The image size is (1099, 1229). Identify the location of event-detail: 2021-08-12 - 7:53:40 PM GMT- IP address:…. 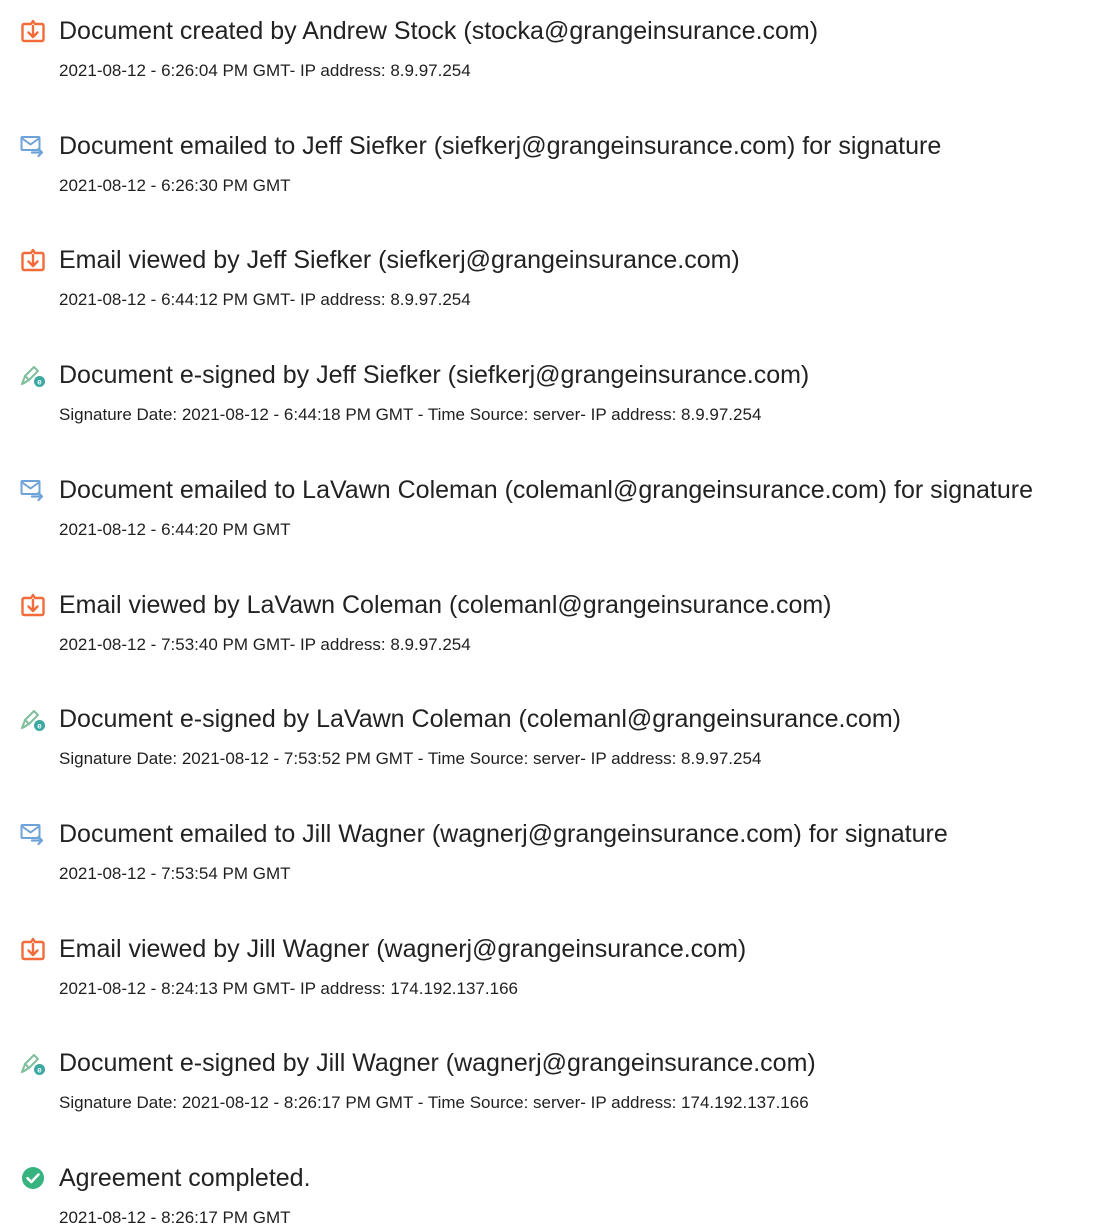
(265, 644).